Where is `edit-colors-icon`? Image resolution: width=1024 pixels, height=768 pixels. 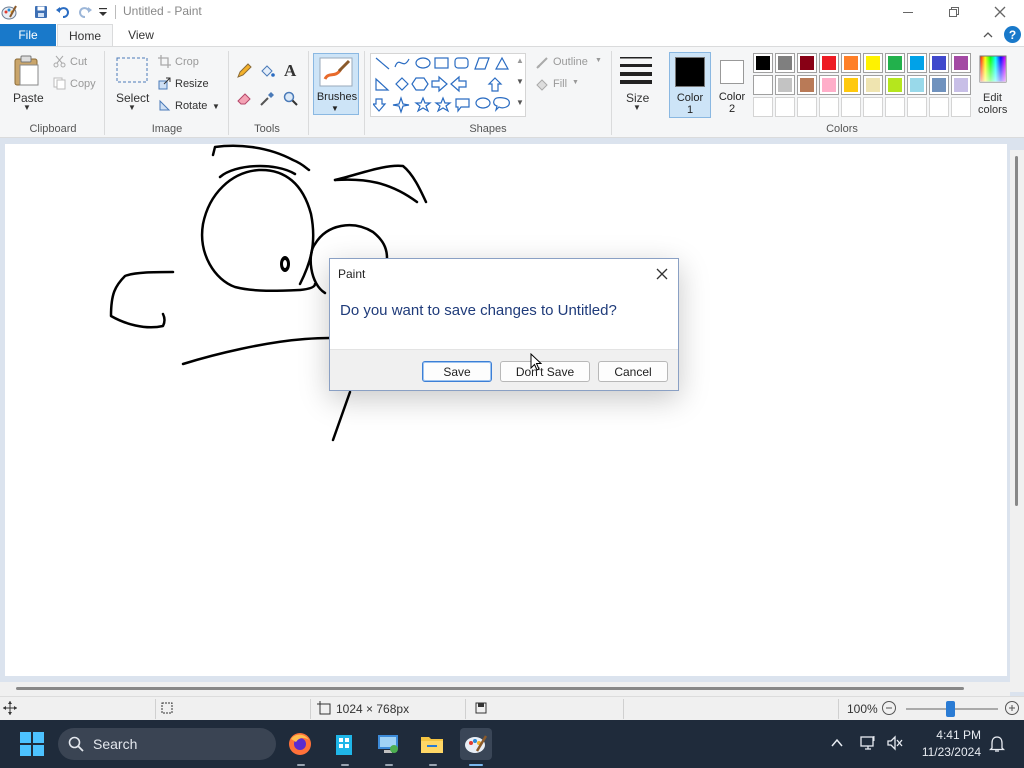
edit-colors-icon is located at coordinates (993, 70).